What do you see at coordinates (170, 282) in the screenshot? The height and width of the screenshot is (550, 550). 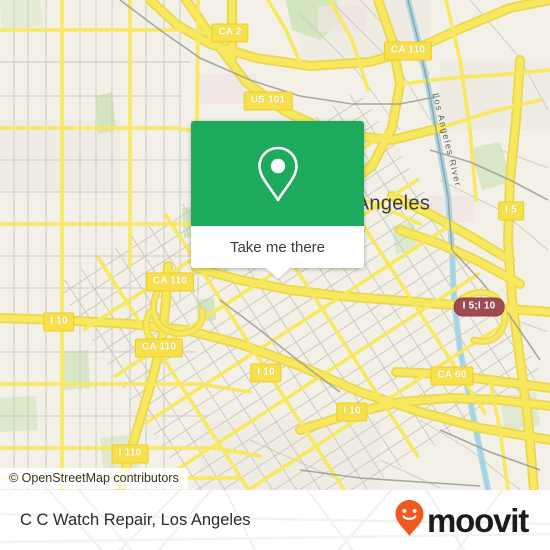 I see `shield-ca-110-s: CA 110` at bounding box center [170, 282].